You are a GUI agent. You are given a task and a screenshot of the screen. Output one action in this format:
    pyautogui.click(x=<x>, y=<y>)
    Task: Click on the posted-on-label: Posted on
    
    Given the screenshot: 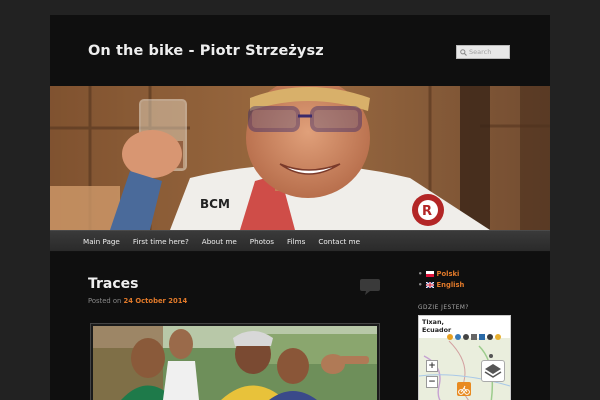 What is the action you would take?
    pyautogui.click(x=105, y=301)
    